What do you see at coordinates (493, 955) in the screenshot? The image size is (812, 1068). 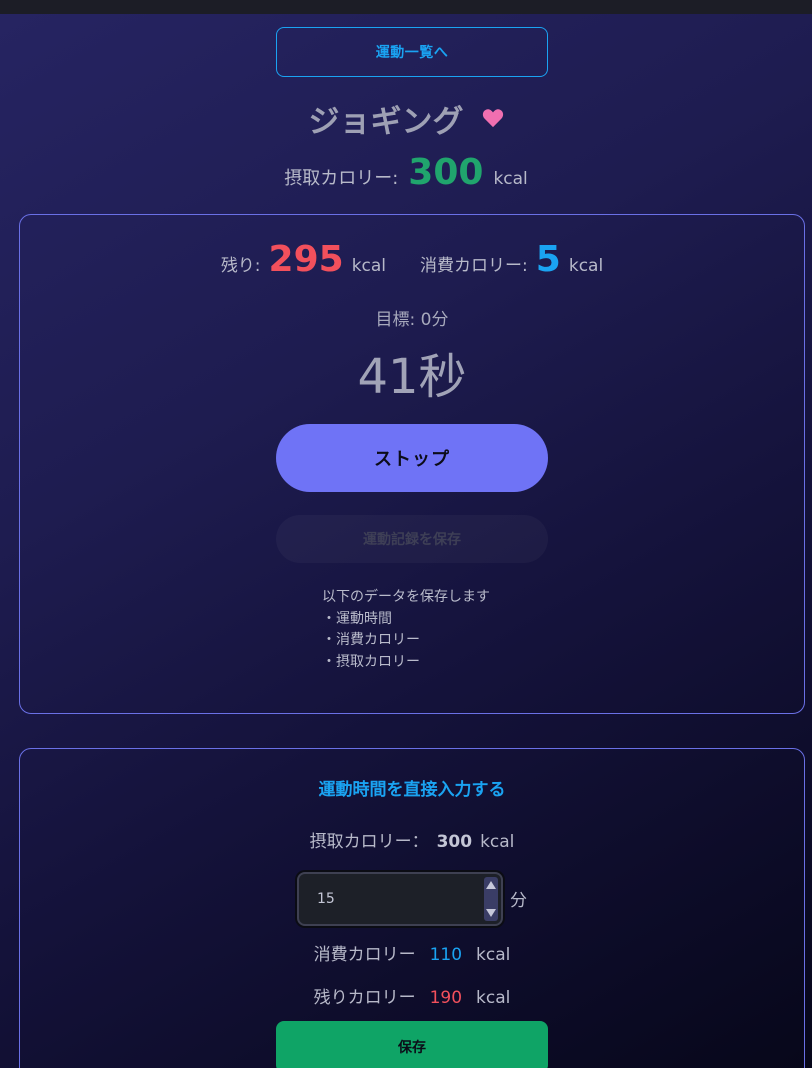 I see `direct-burned-unit: kcal` at bounding box center [493, 955].